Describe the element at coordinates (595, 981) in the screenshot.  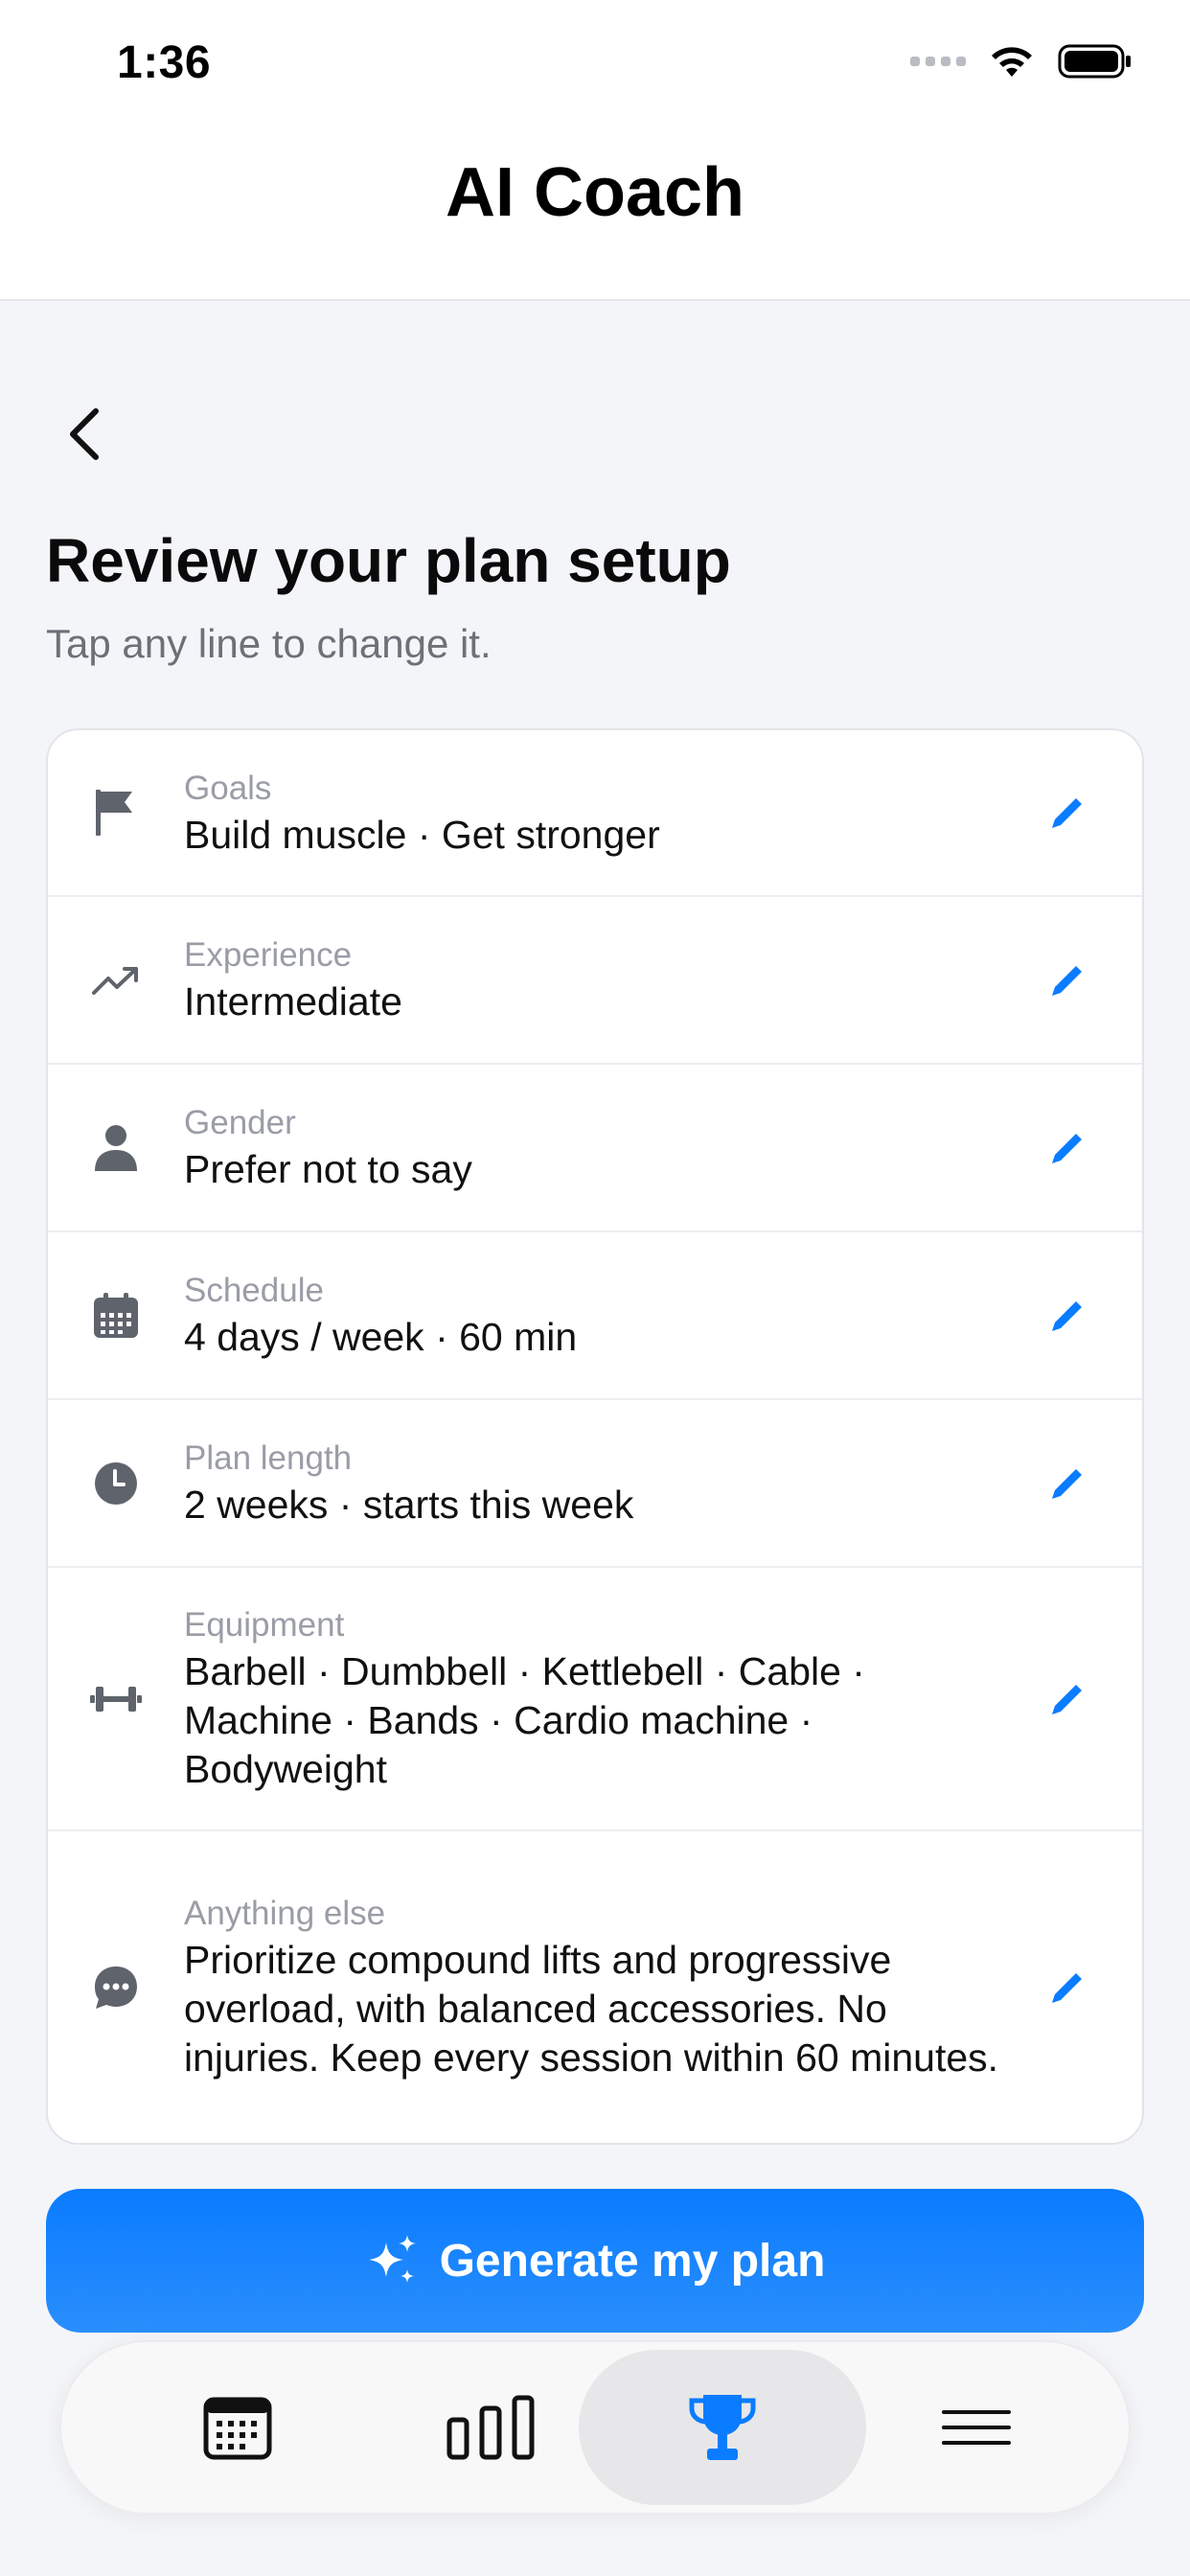
I see `row-experience: Experience Intermediate` at that location.